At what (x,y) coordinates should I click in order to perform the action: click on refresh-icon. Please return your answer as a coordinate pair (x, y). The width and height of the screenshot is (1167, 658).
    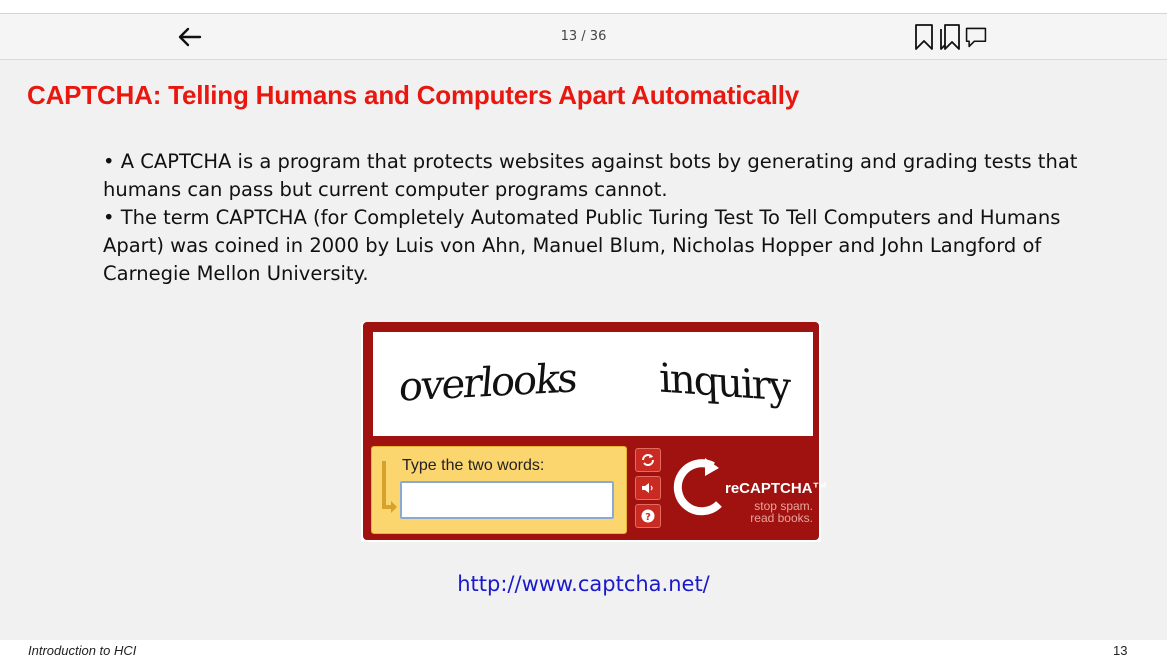
    Looking at the image, I should click on (648, 460).